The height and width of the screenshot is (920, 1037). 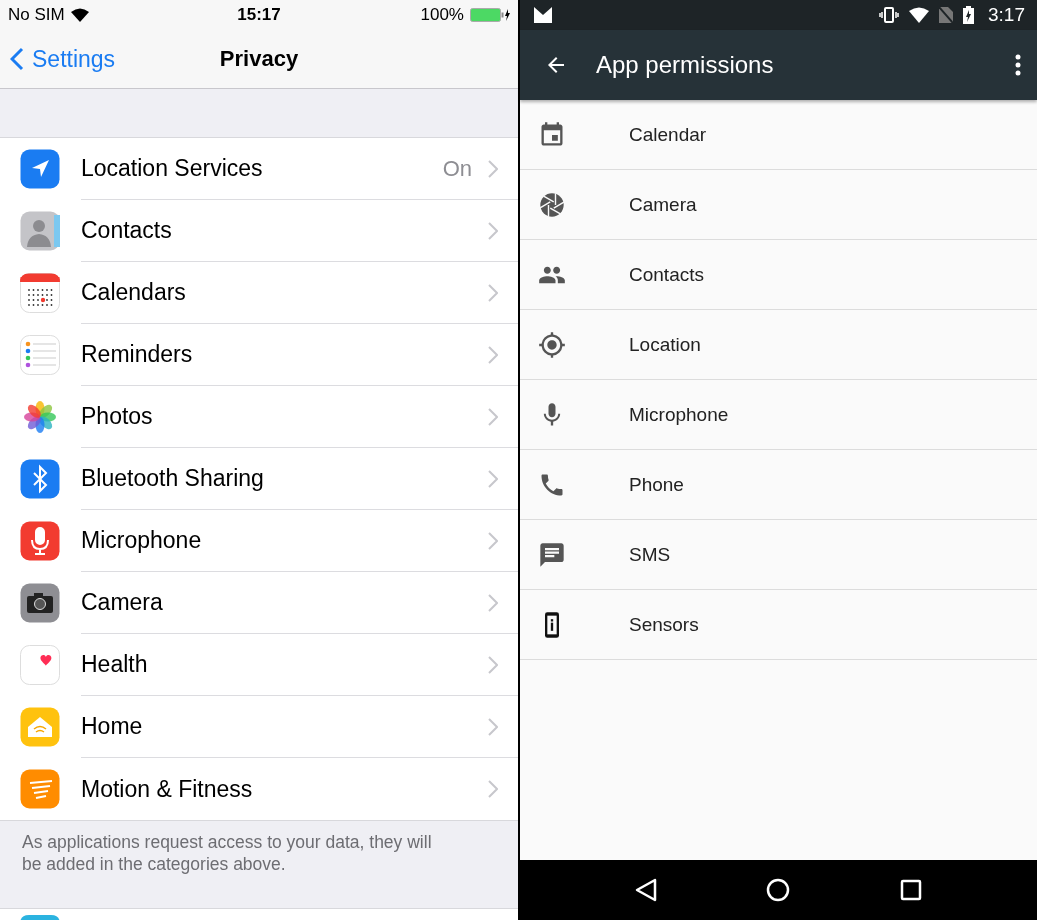 I want to click on calendar-icon, so click(x=40, y=293).